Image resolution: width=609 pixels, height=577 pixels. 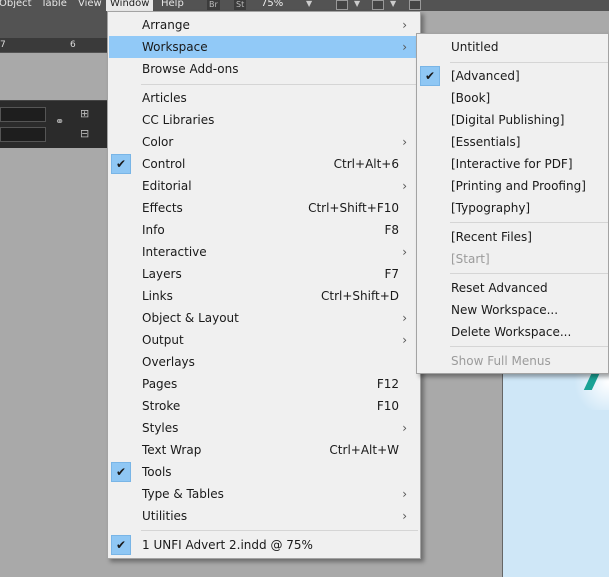 What do you see at coordinates (264, 98) in the screenshot?
I see `menu-item-articles: Articles` at bounding box center [264, 98].